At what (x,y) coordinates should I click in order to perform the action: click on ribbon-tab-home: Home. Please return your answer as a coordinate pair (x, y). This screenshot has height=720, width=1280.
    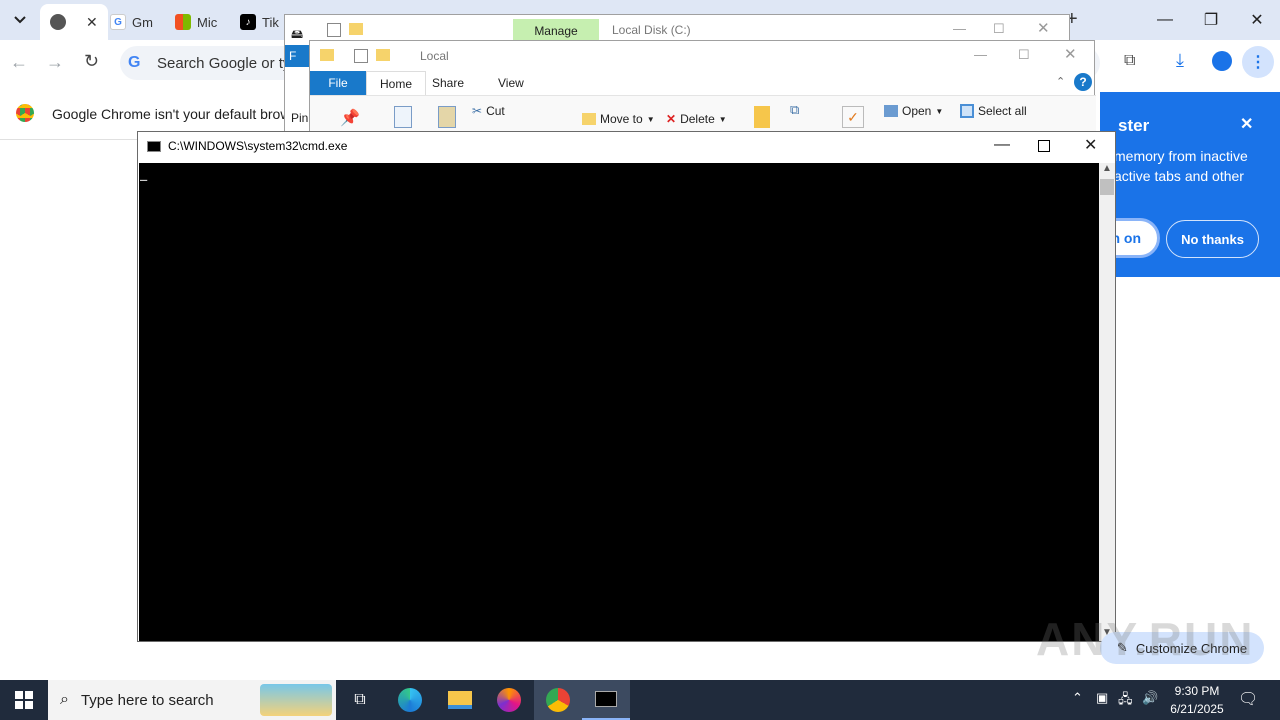
    Looking at the image, I should click on (396, 83).